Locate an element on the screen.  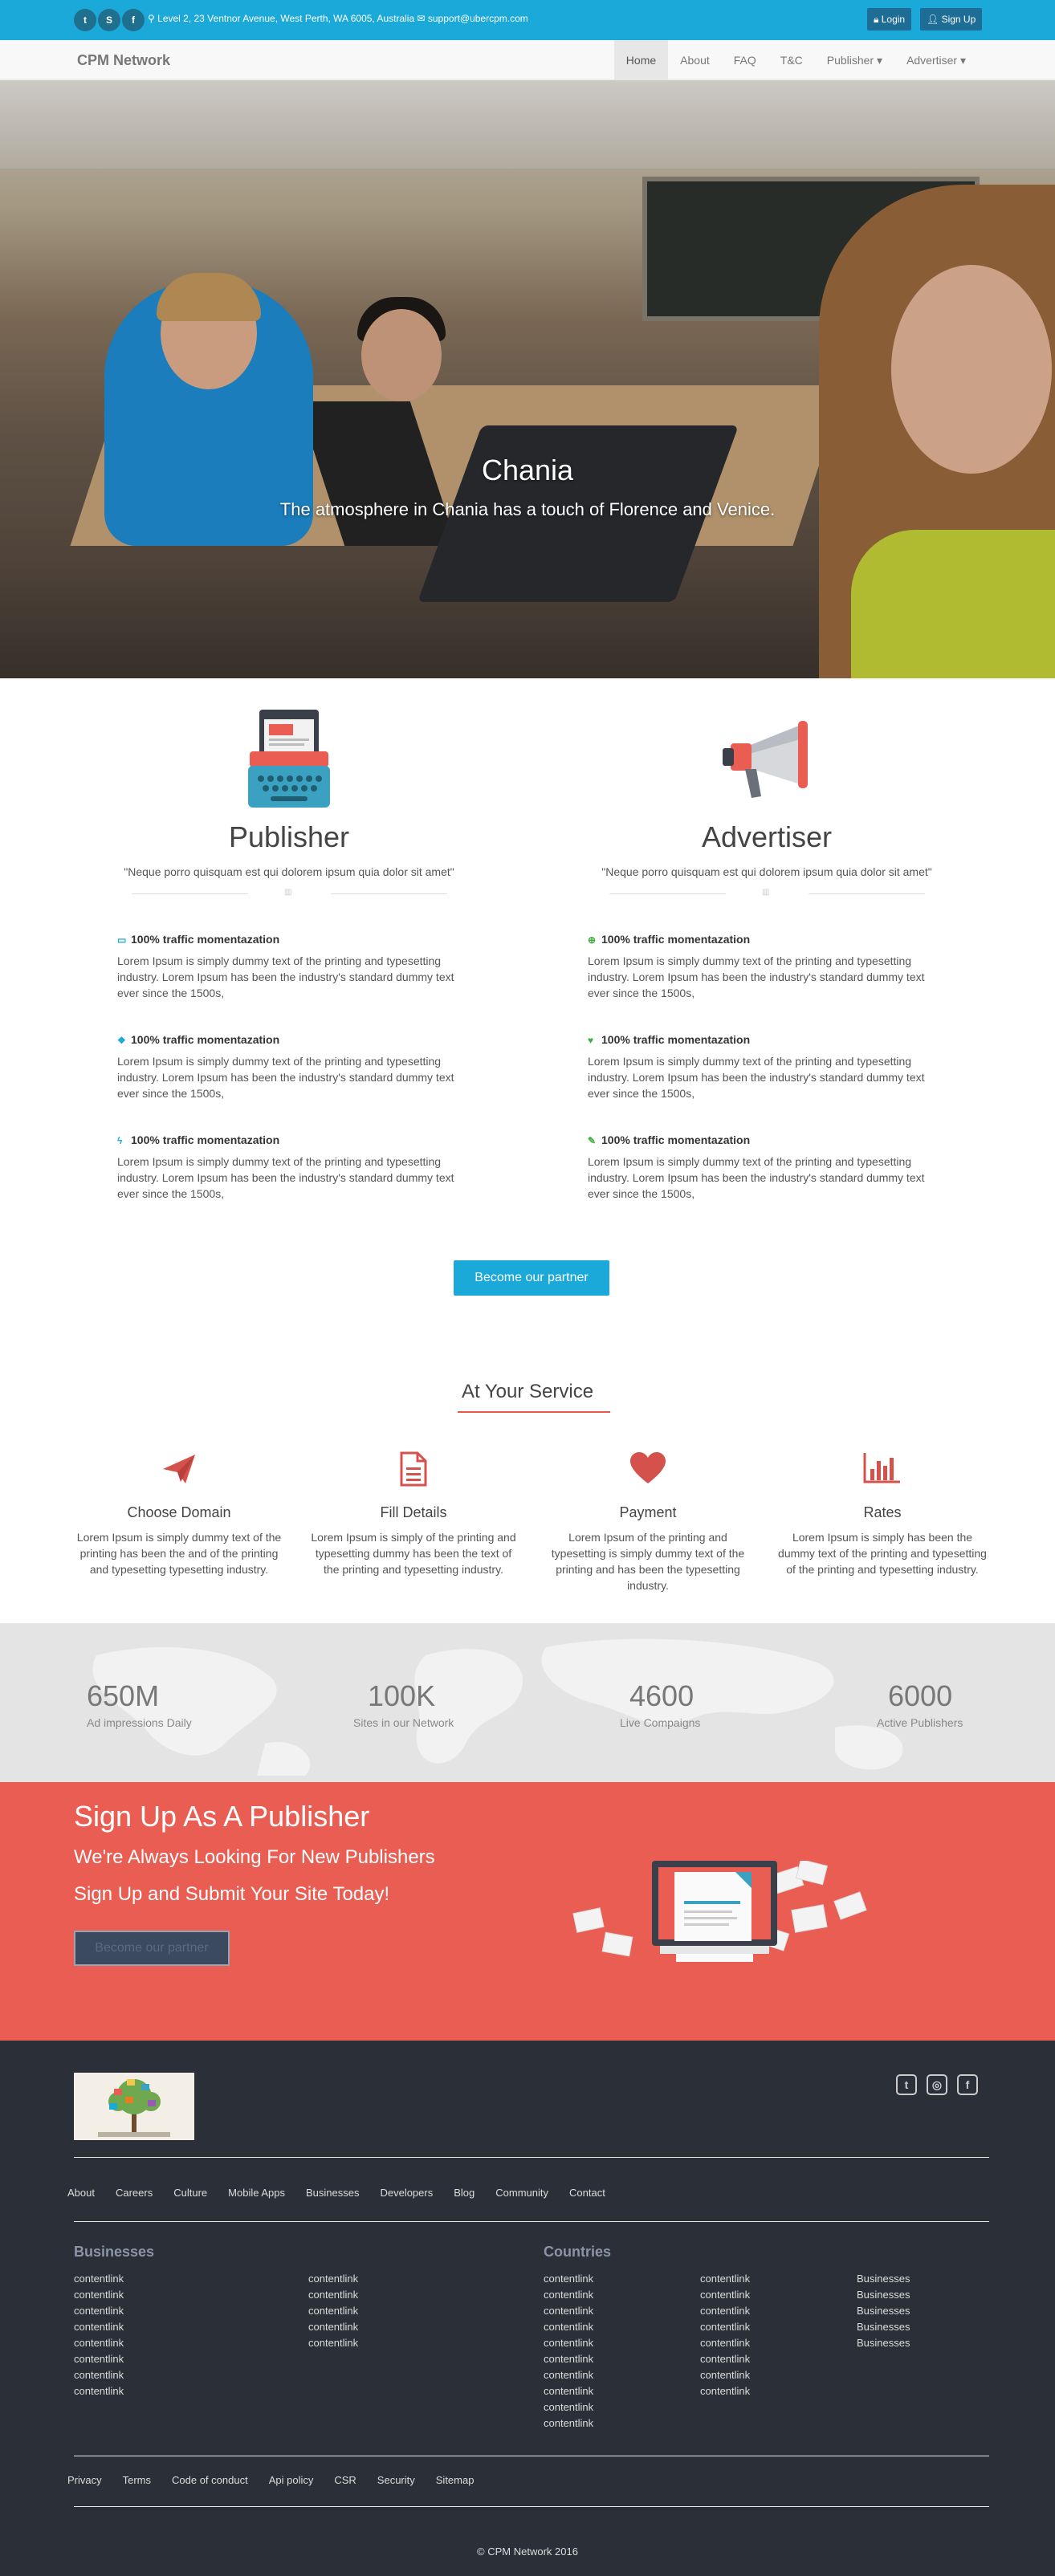
nav-publisher-dropdown: Publisher ▾ is located at coordinates (854, 60).